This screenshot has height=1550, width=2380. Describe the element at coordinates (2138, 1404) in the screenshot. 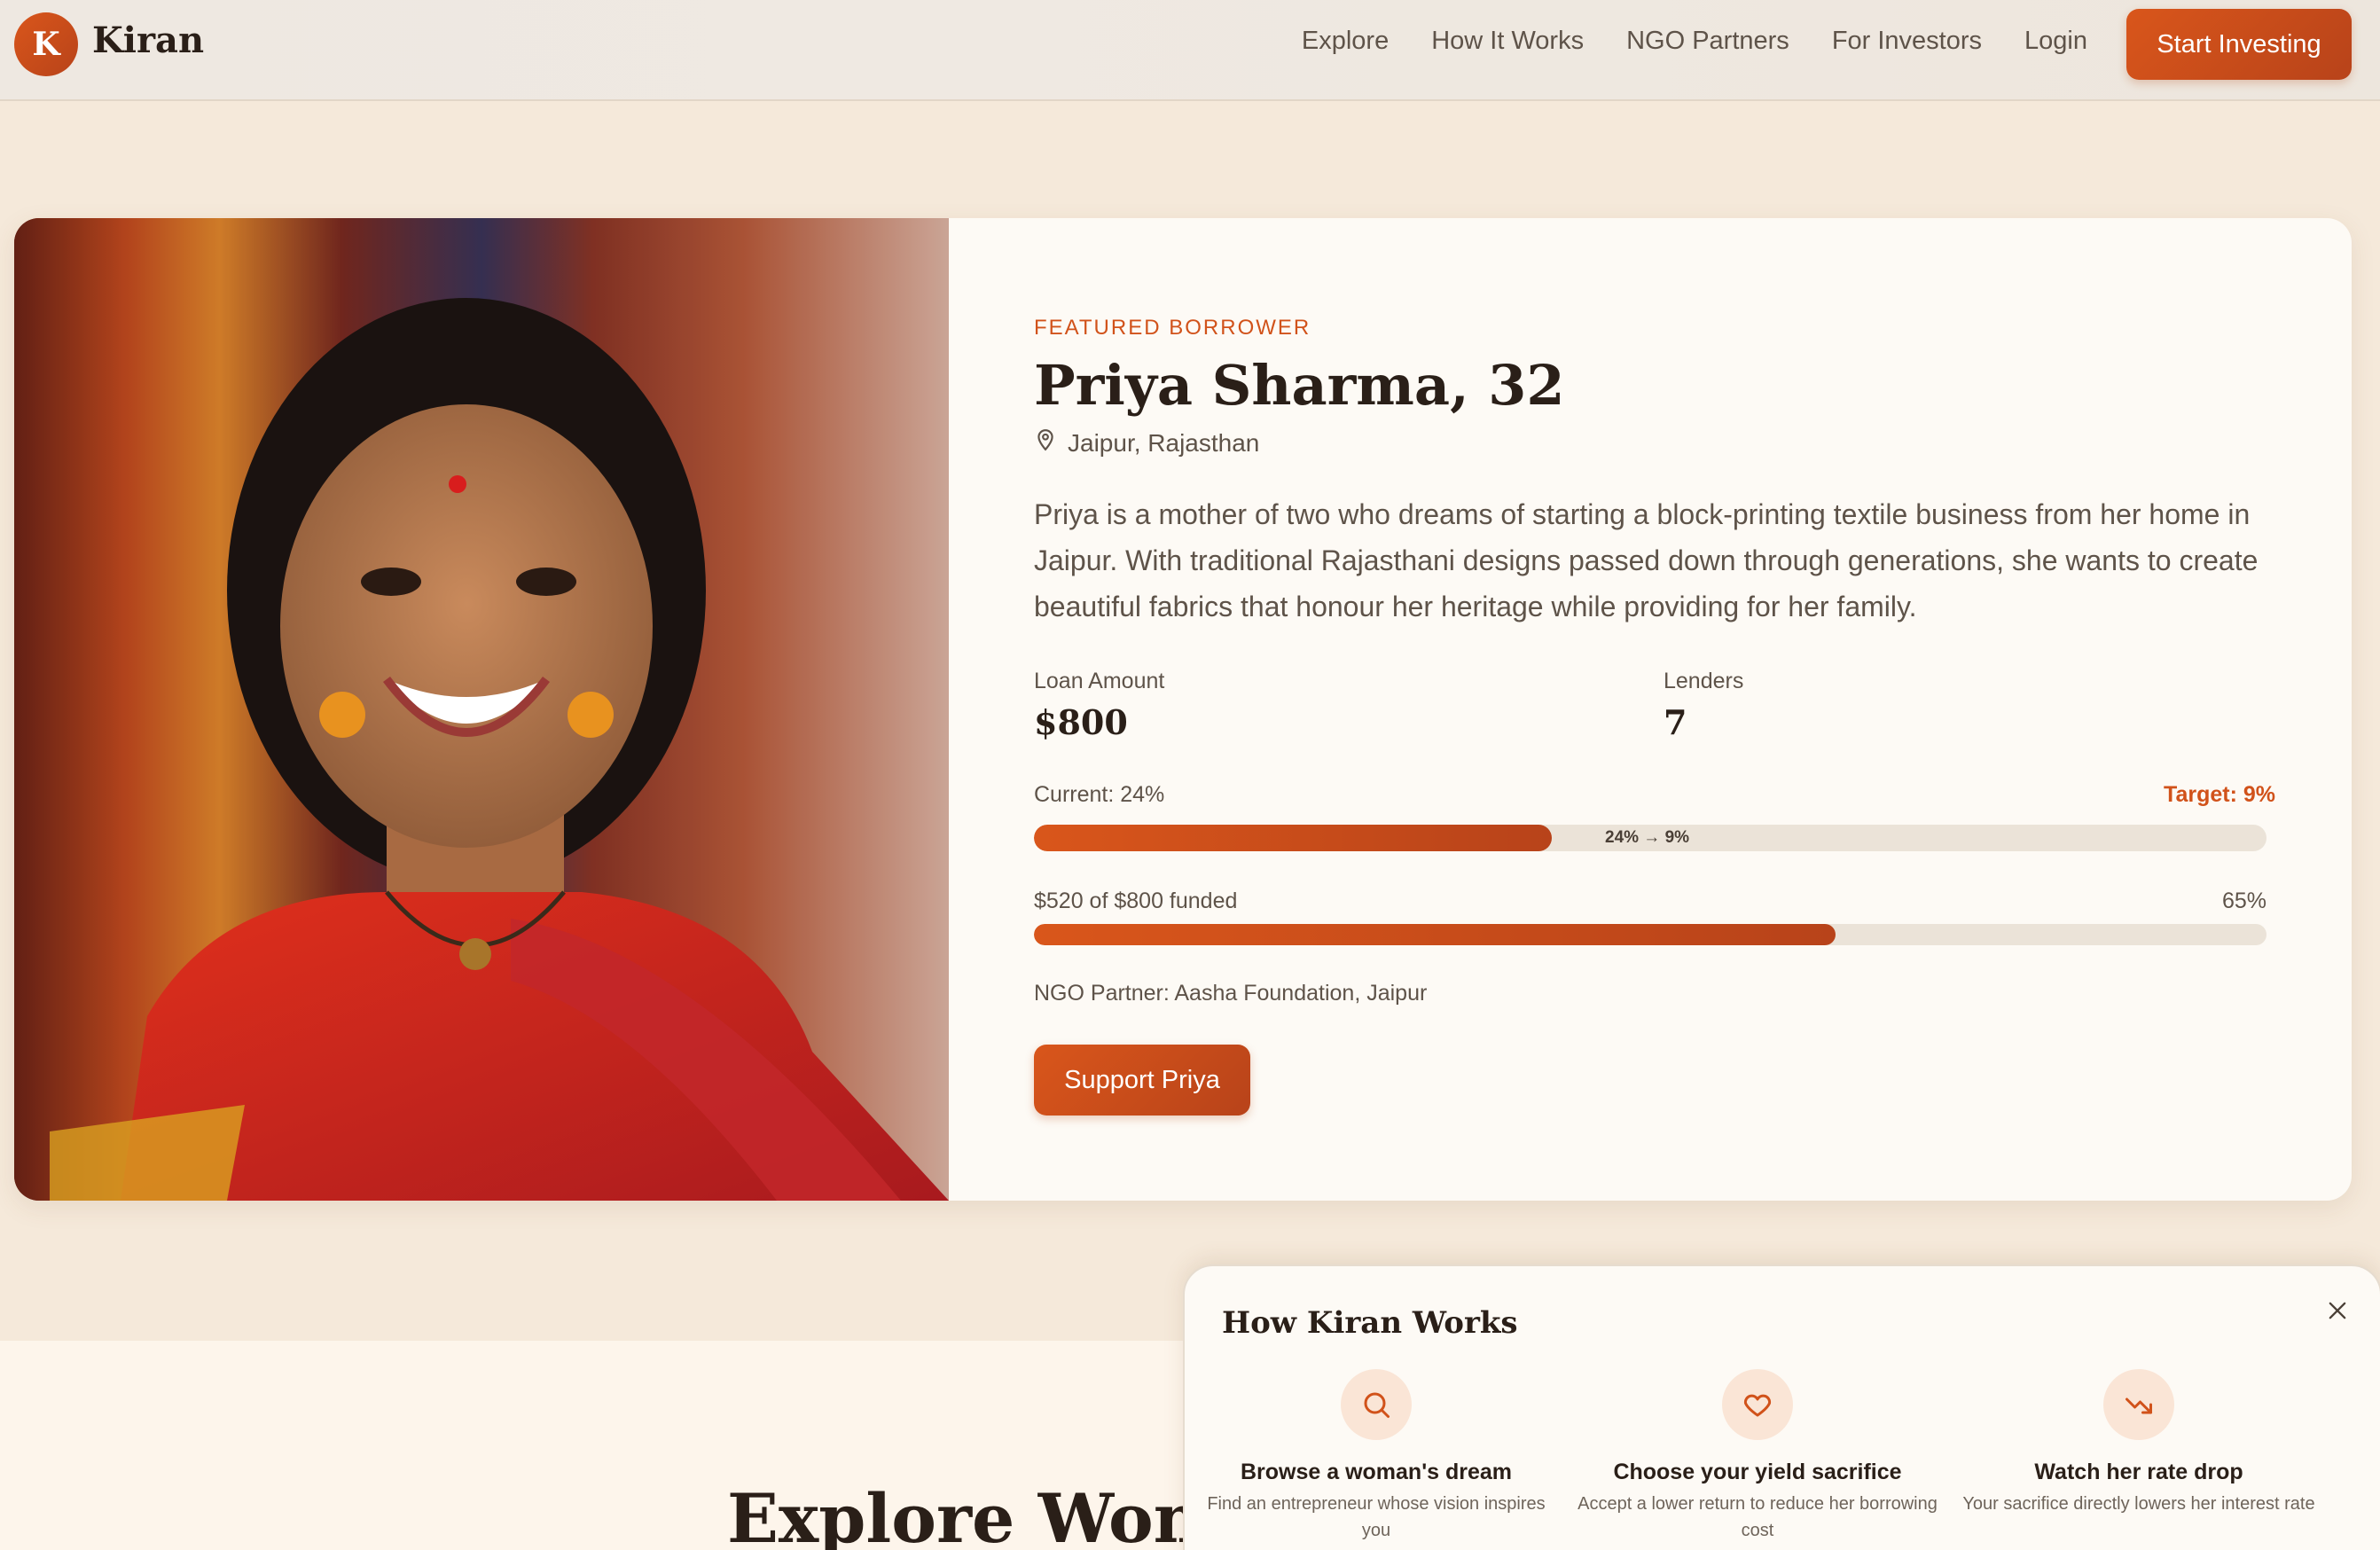

I see `trending-down-icon` at that location.